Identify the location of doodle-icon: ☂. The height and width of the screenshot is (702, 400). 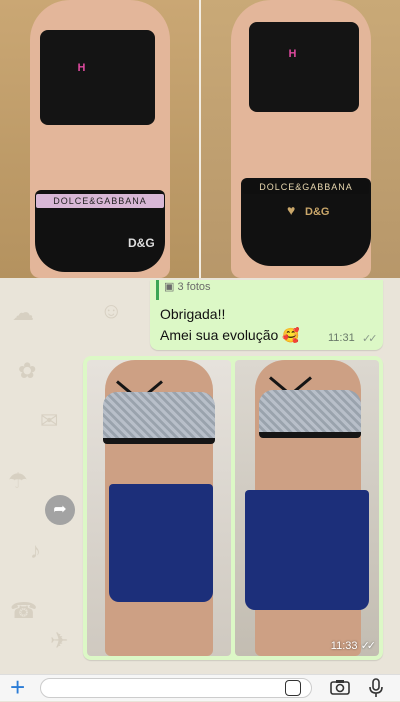
(18, 480).